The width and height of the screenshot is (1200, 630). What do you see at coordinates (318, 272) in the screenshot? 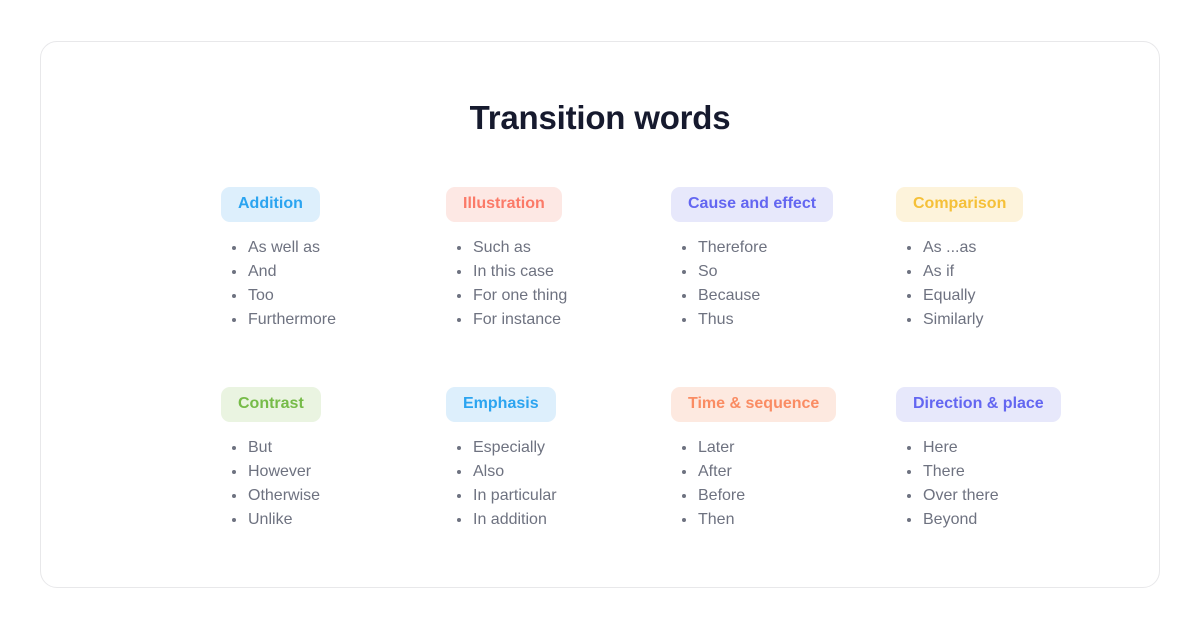
I see `list-item: And` at bounding box center [318, 272].